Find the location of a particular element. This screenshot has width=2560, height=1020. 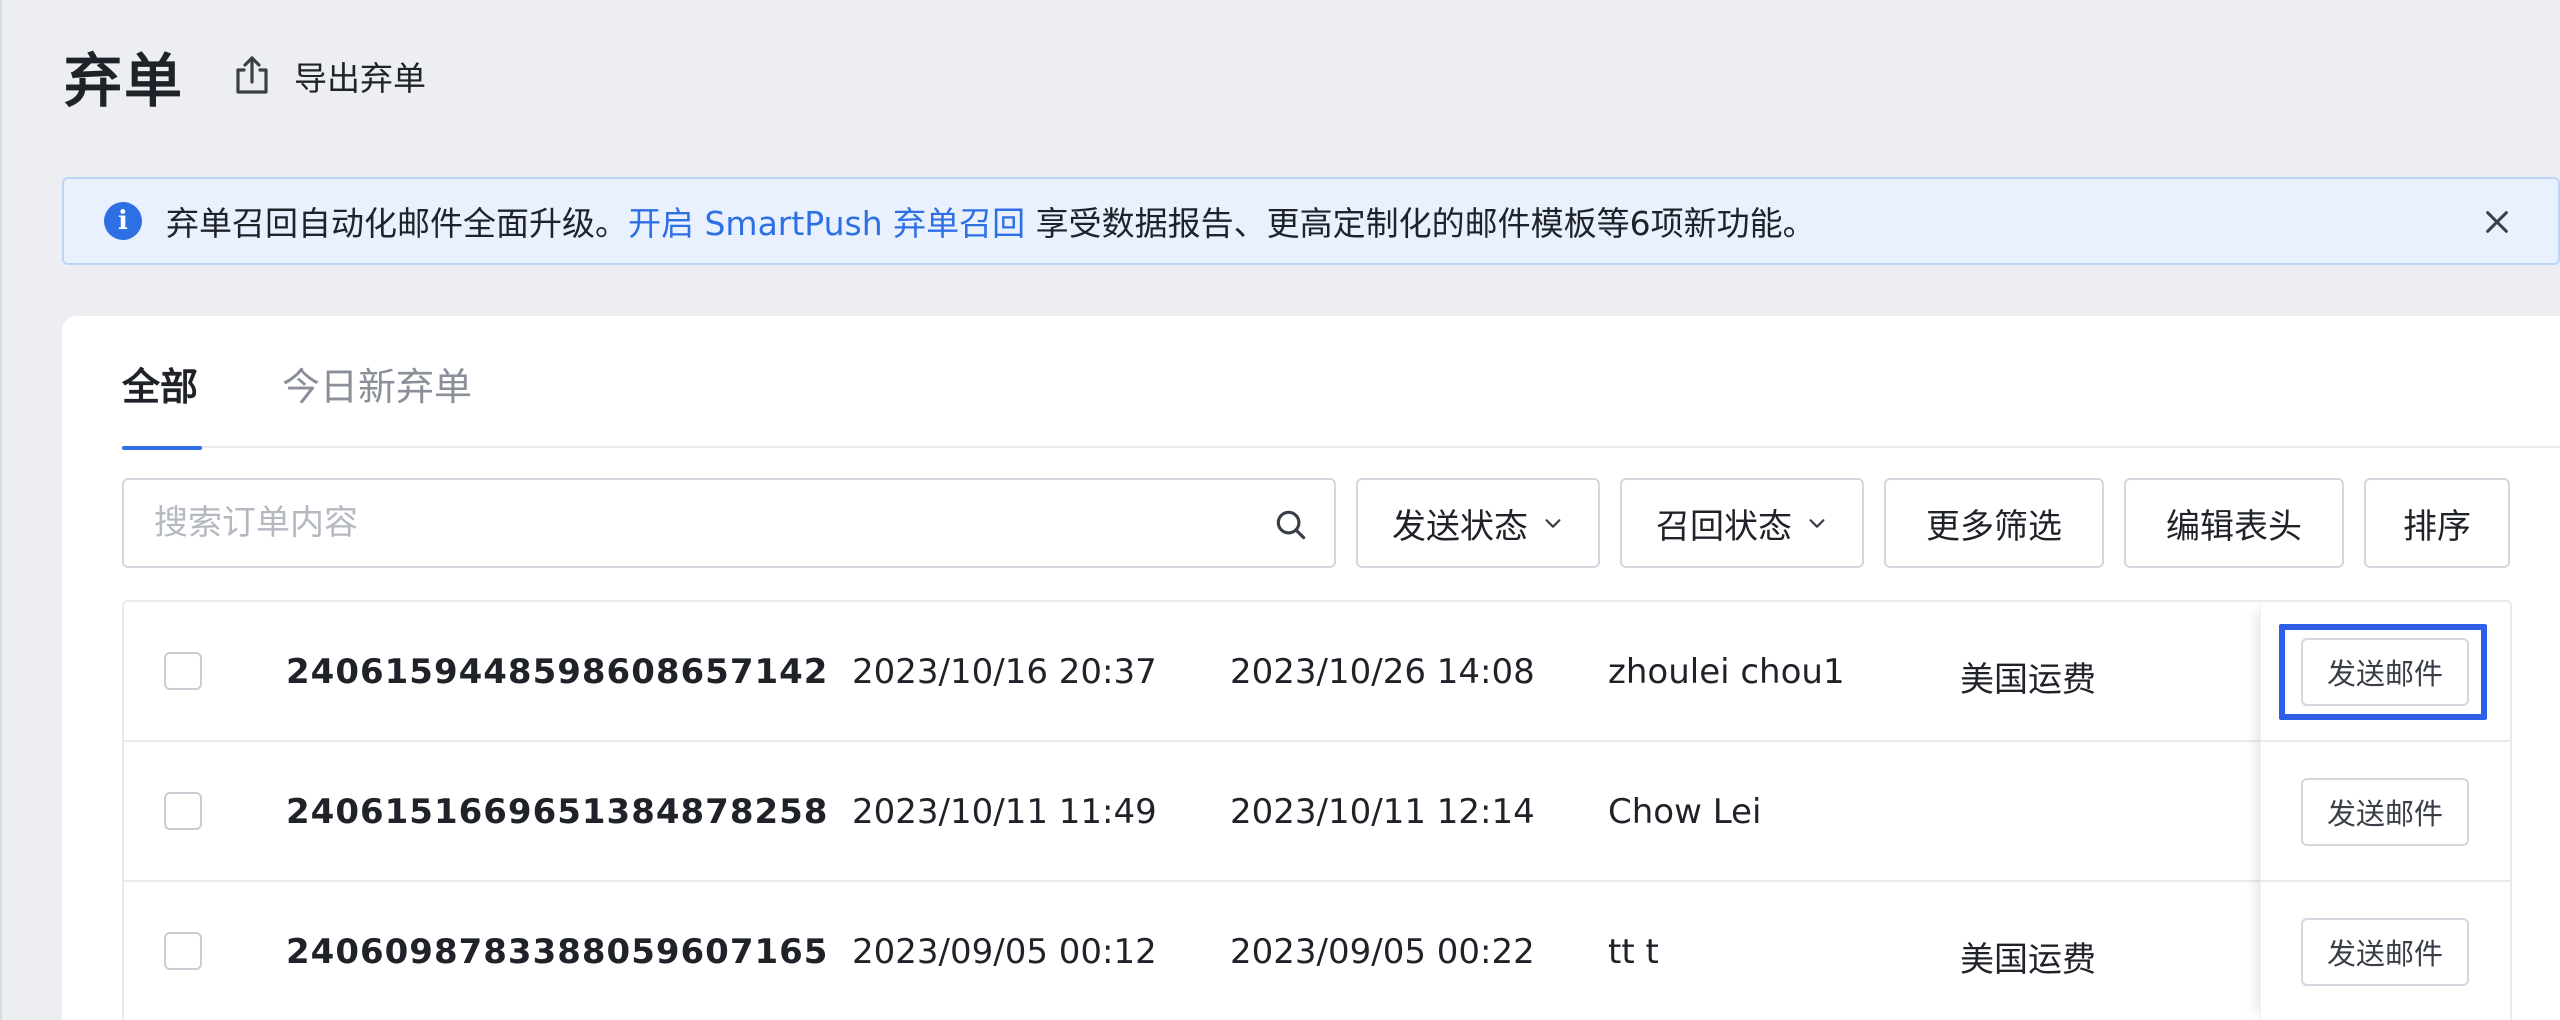

close-icon is located at coordinates (2497, 222).